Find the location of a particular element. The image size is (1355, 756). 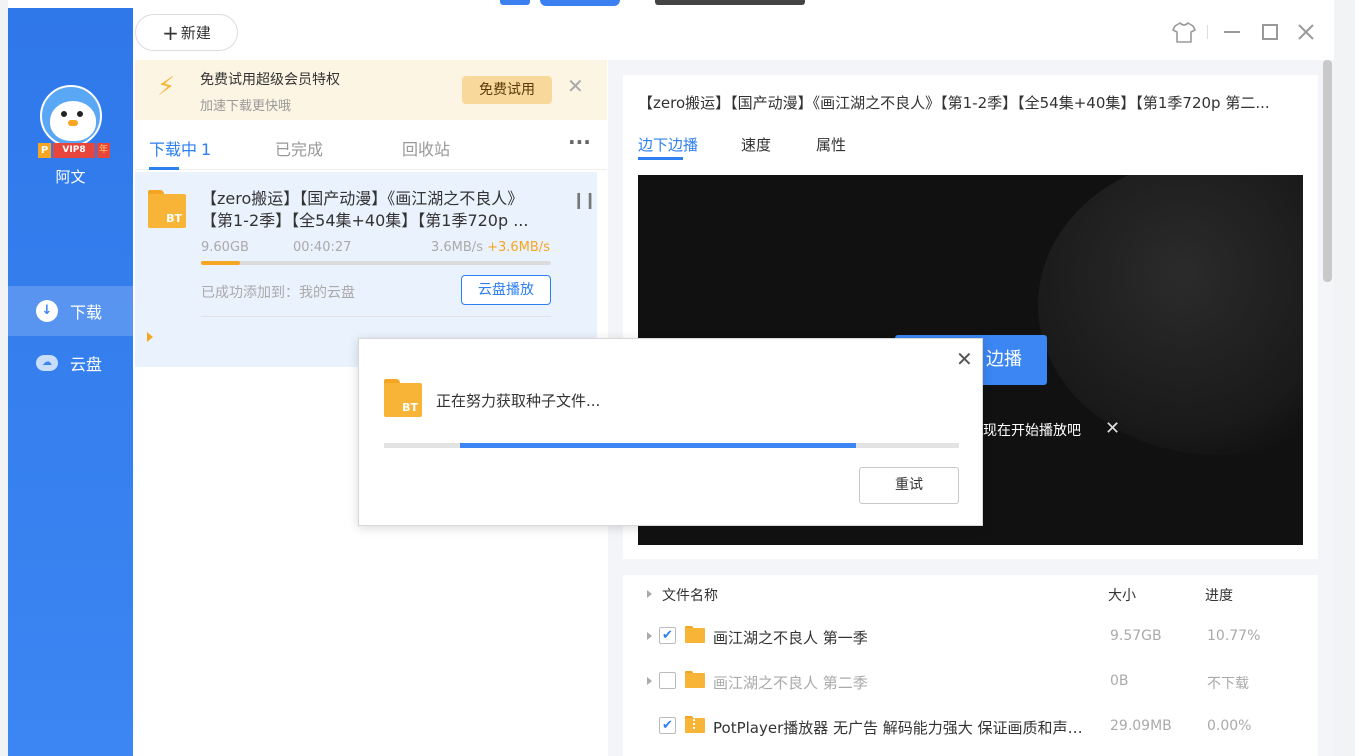

column-header-name: 文件名称 is located at coordinates (690, 595).